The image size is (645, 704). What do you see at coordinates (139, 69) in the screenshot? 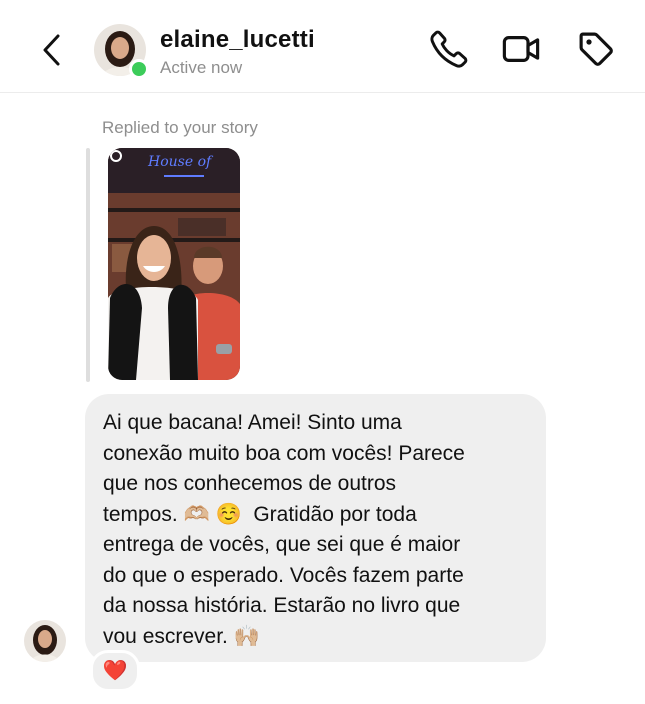
I see `online-status-dot` at bounding box center [139, 69].